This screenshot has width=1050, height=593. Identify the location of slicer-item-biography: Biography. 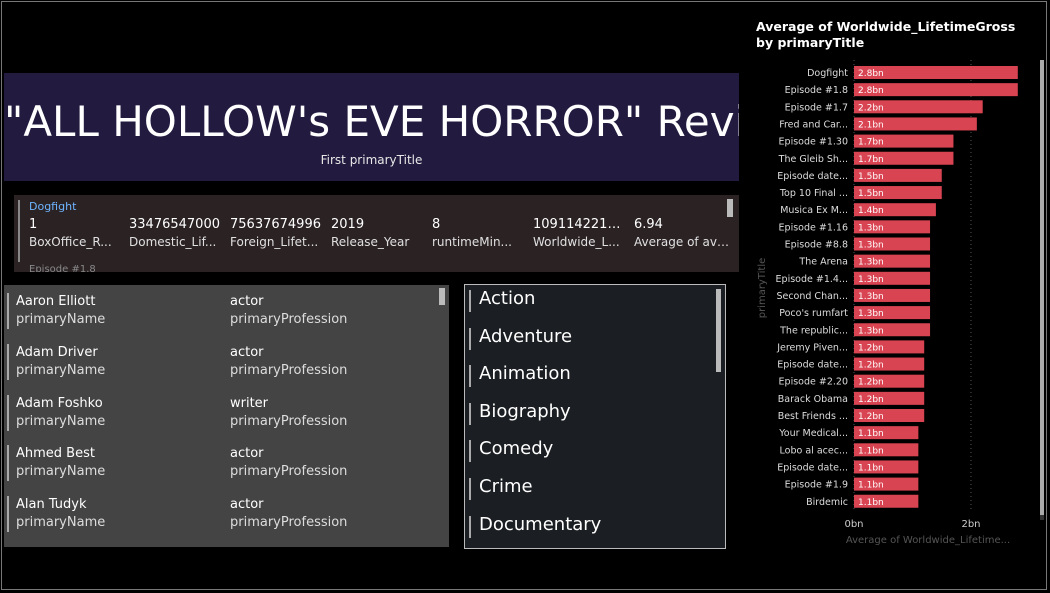
(589, 413).